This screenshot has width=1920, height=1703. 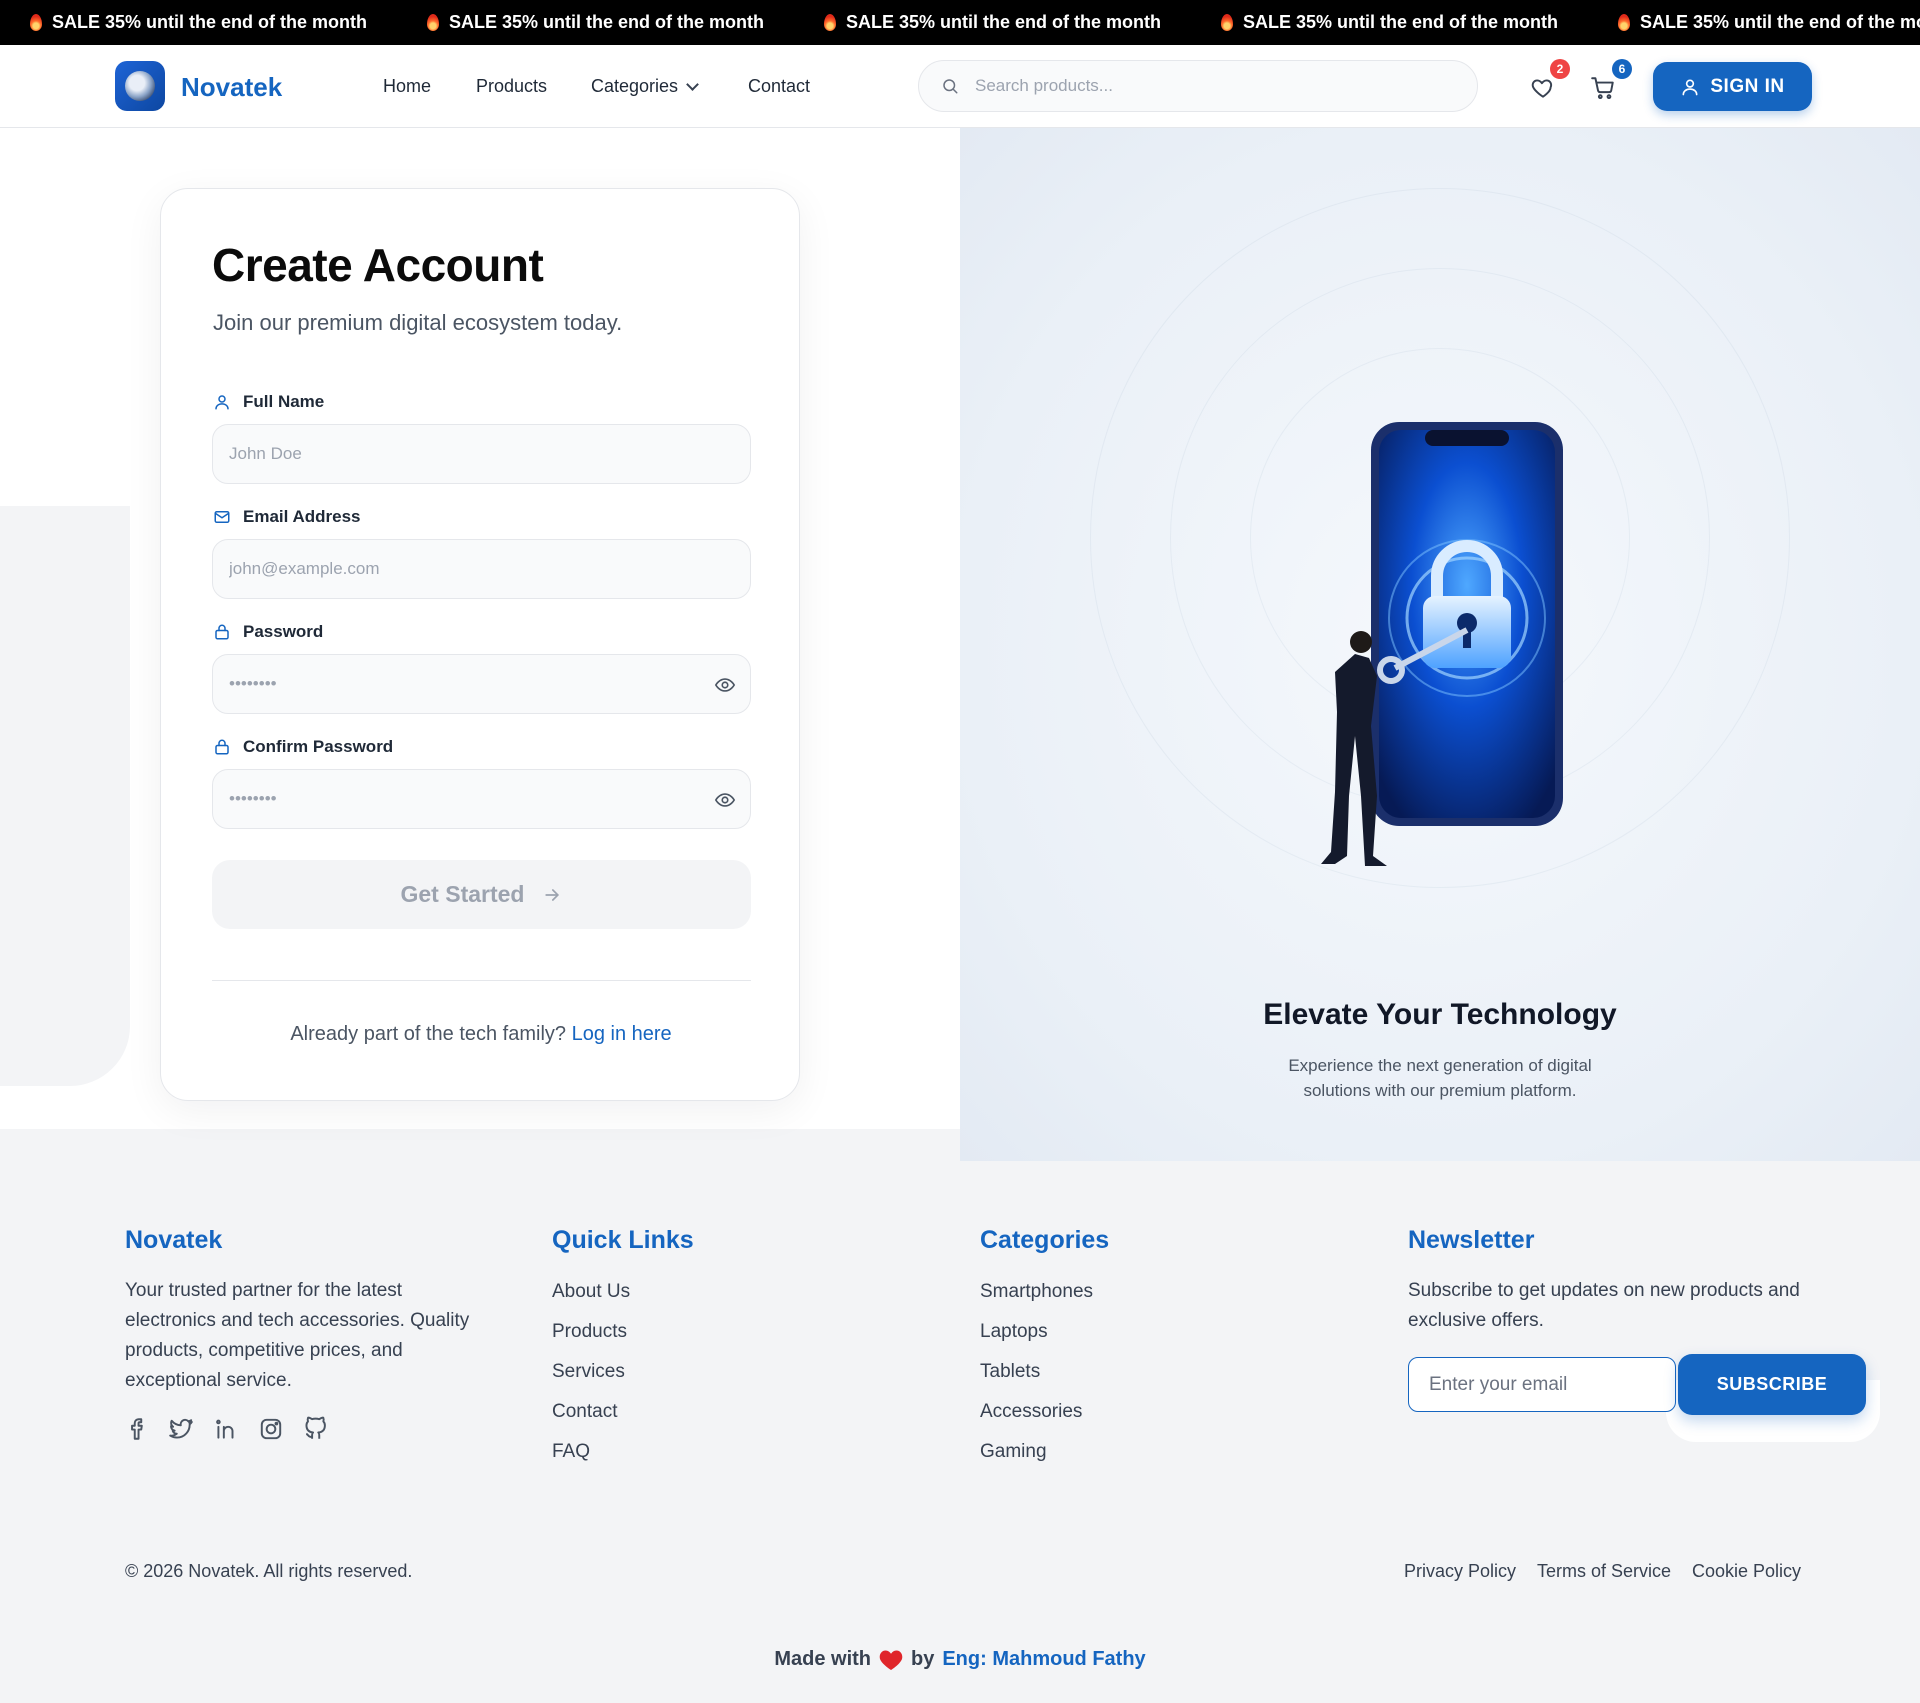 I want to click on author-link: Eng: Mahmoud Fathy, so click(x=1043, y=1659).